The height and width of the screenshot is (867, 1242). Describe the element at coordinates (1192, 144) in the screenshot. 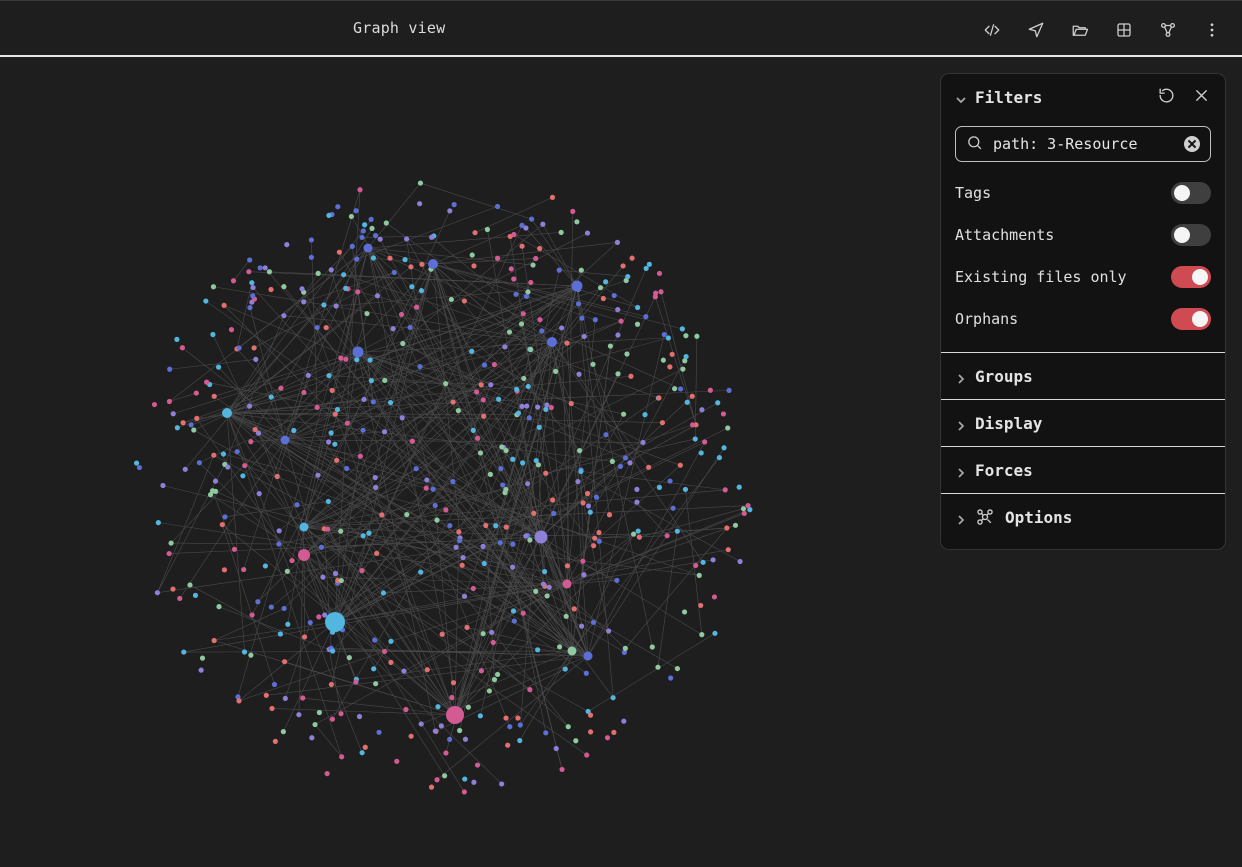

I see `clear-search-icon` at that location.